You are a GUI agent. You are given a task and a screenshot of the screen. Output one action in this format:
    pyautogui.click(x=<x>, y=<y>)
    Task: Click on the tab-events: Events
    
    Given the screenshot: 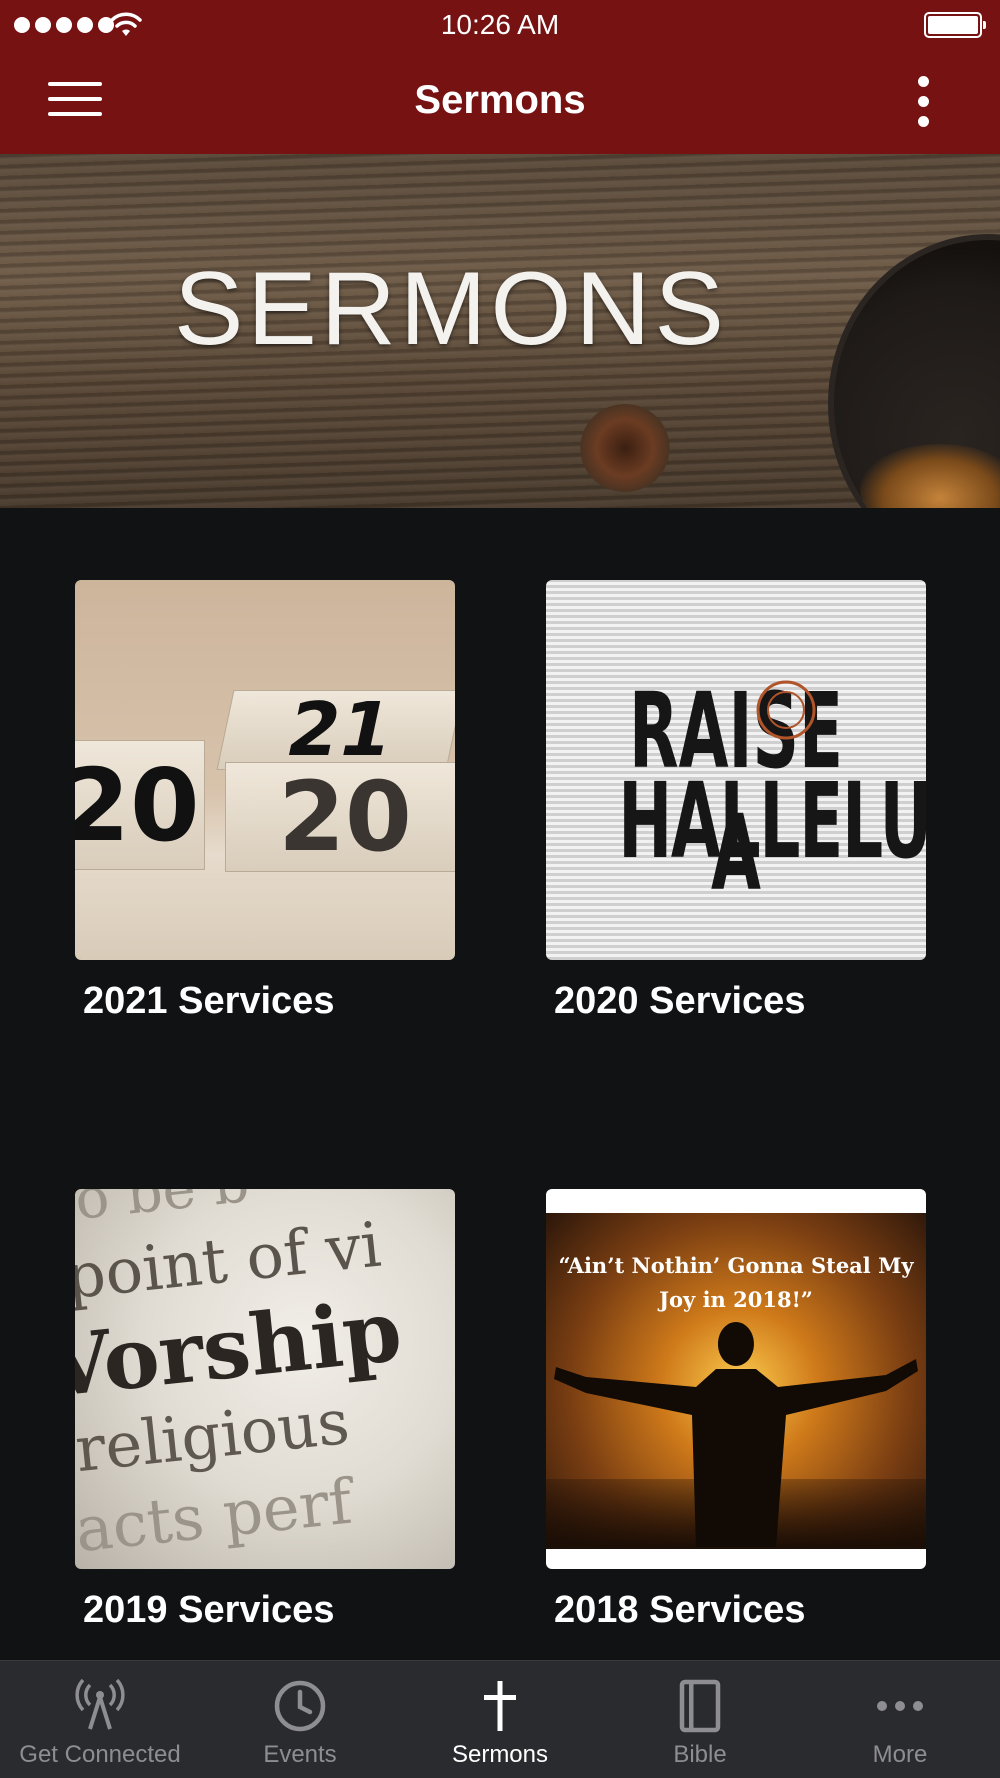 What is the action you would take?
    pyautogui.click(x=300, y=1719)
    